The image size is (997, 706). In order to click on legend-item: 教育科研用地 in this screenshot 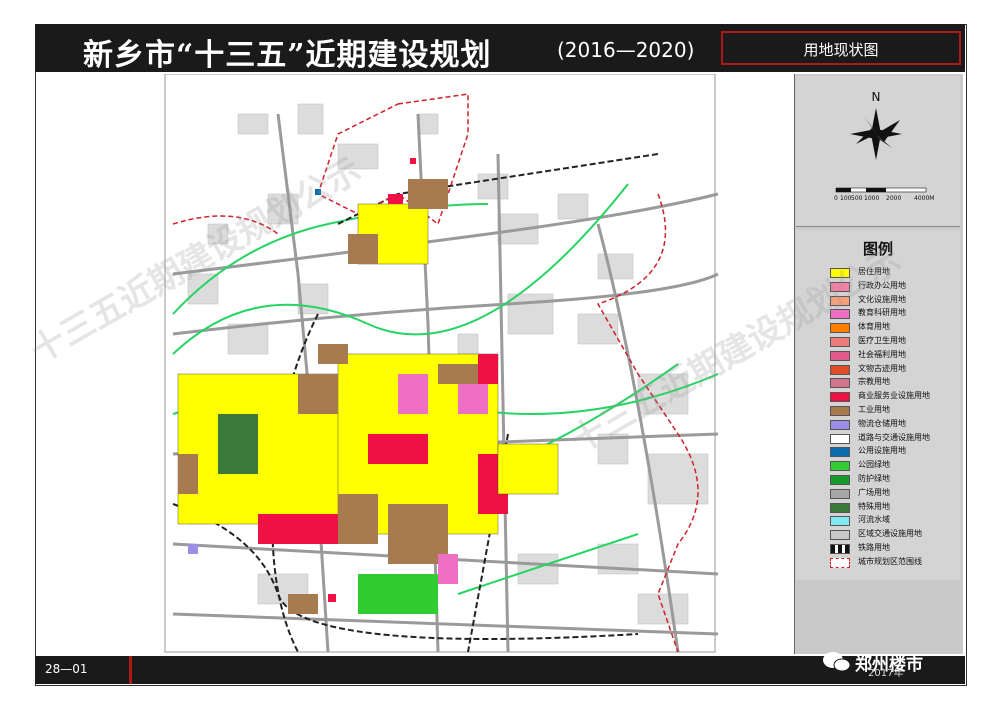, I will do `click(895, 314)`.